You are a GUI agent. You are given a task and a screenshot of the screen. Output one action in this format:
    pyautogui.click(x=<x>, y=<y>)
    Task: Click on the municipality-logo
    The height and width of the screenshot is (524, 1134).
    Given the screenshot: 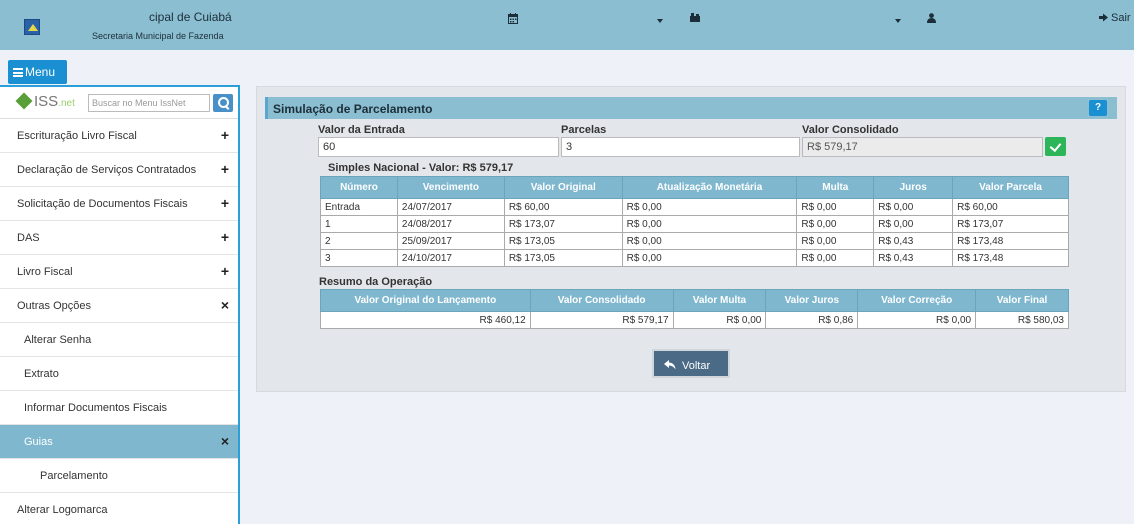 What is the action you would take?
    pyautogui.click(x=32, y=27)
    